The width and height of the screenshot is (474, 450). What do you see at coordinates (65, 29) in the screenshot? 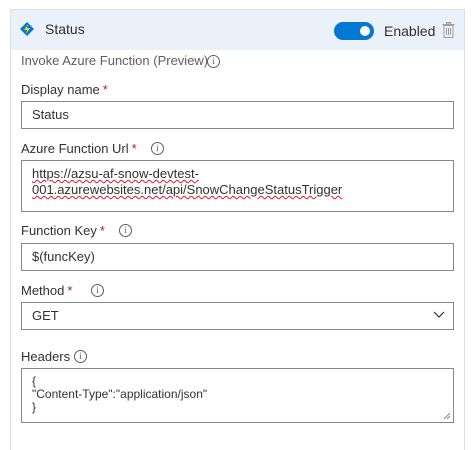
I see `action-title: Status` at bounding box center [65, 29].